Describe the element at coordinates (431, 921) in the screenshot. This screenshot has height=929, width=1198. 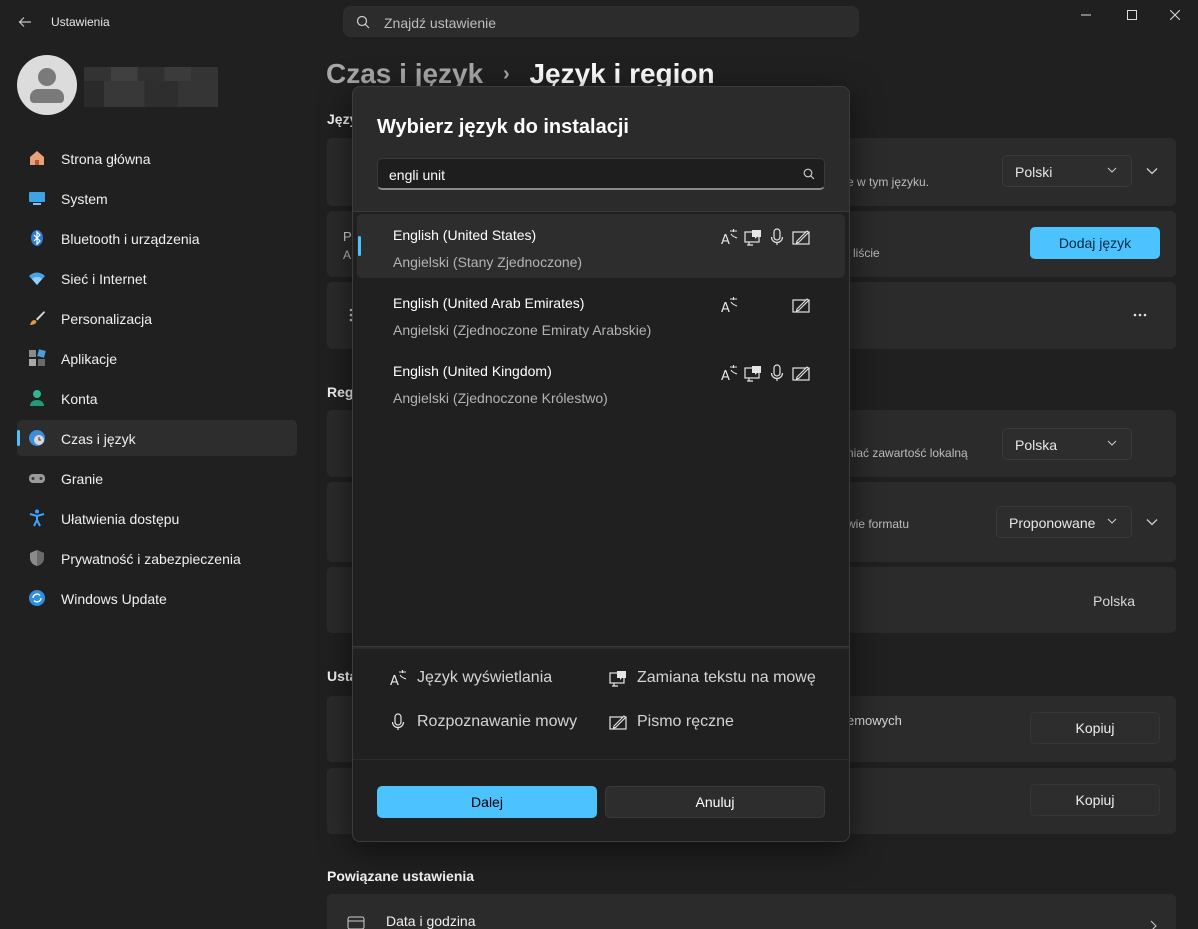
I see `date-time-label: Data i godzina` at that location.